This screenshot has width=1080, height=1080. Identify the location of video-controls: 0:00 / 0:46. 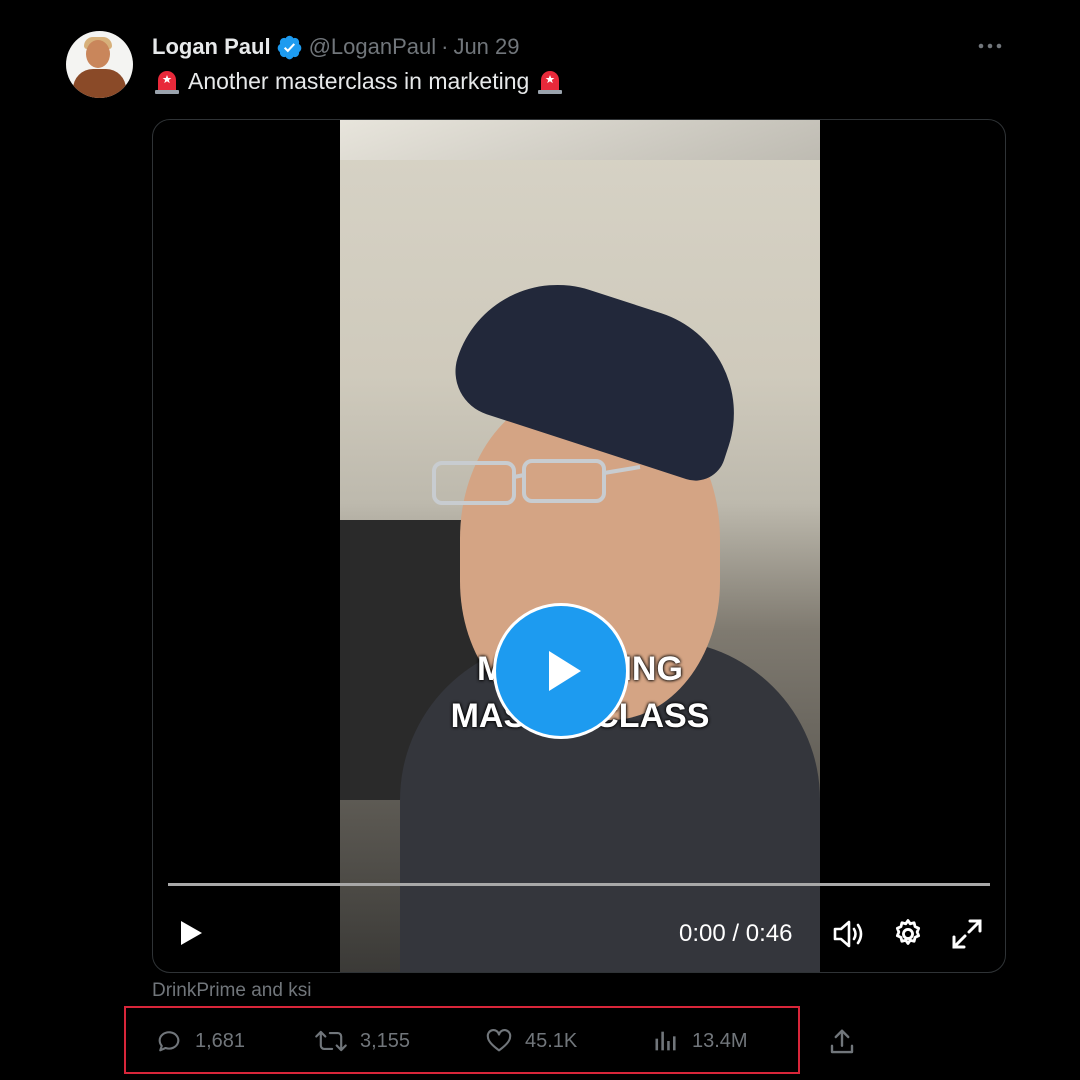
(579, 935).